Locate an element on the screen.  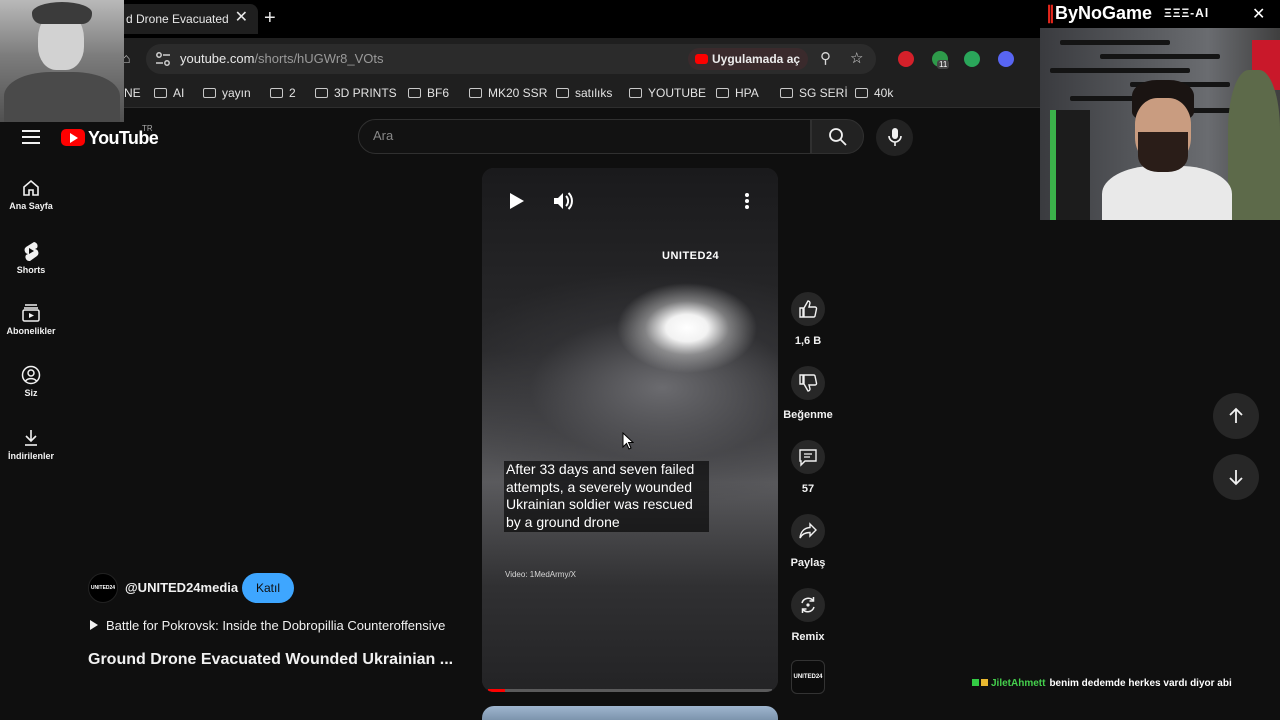
grammarly-icon is located at coordinates (972, 59).